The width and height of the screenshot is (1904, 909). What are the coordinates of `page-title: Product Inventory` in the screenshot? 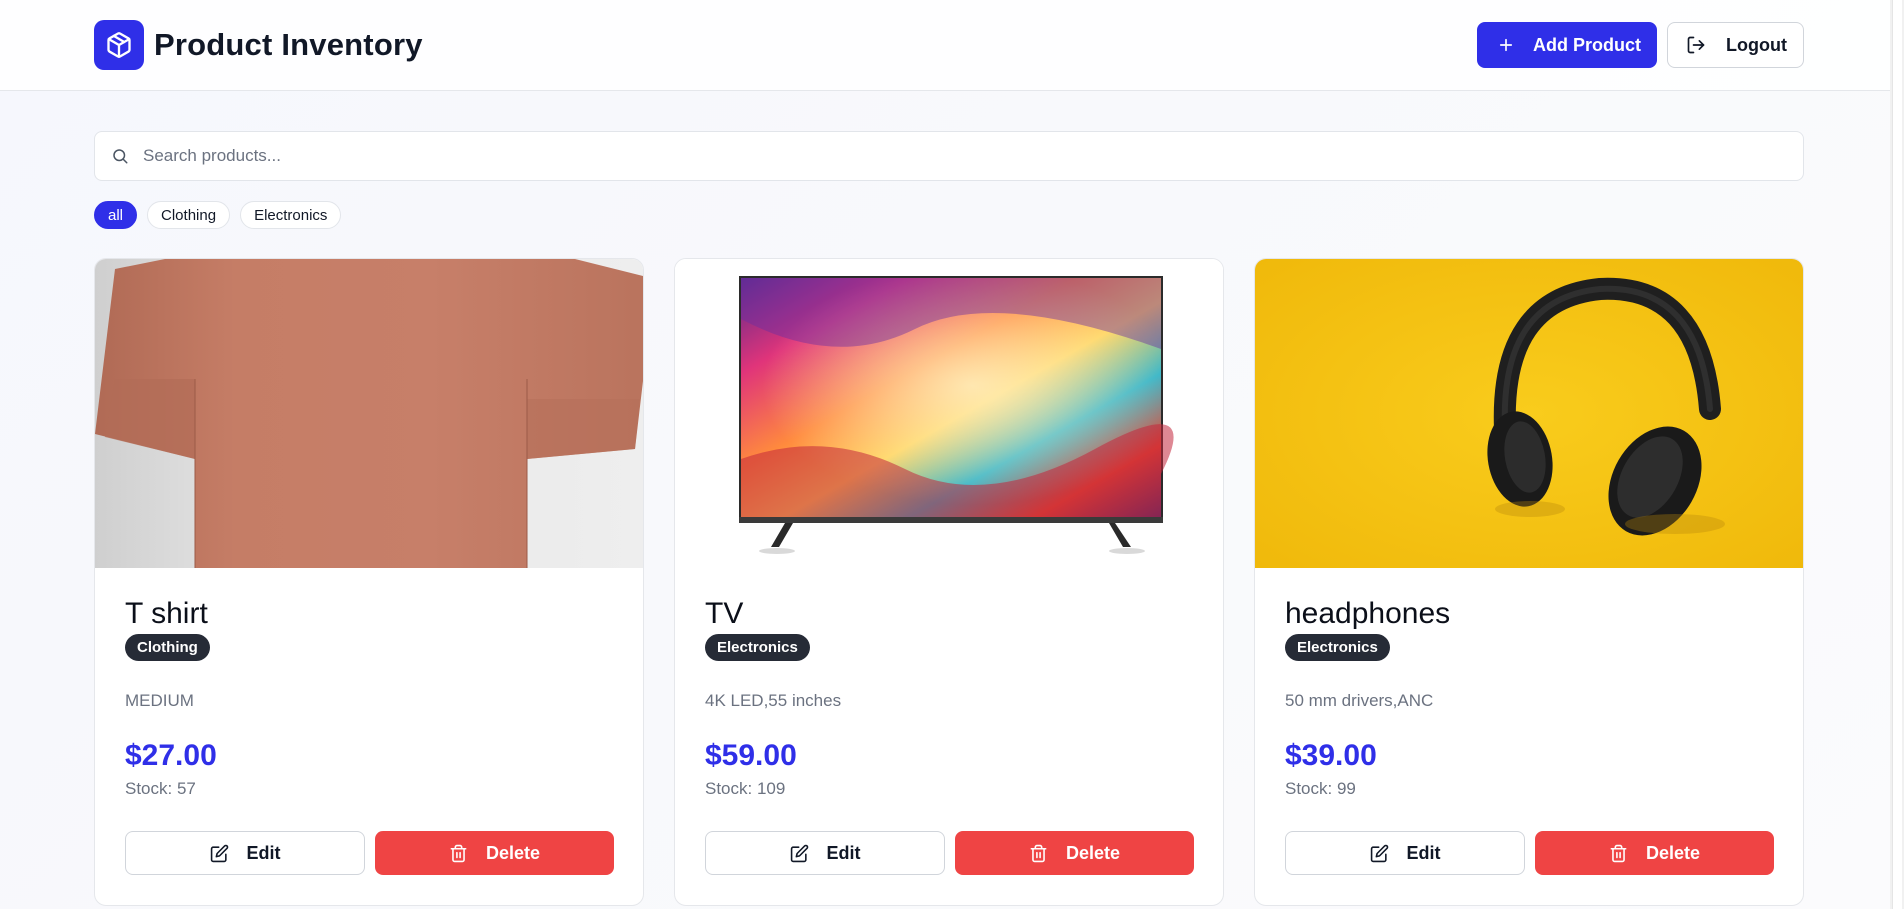 It's located at (288, 44).